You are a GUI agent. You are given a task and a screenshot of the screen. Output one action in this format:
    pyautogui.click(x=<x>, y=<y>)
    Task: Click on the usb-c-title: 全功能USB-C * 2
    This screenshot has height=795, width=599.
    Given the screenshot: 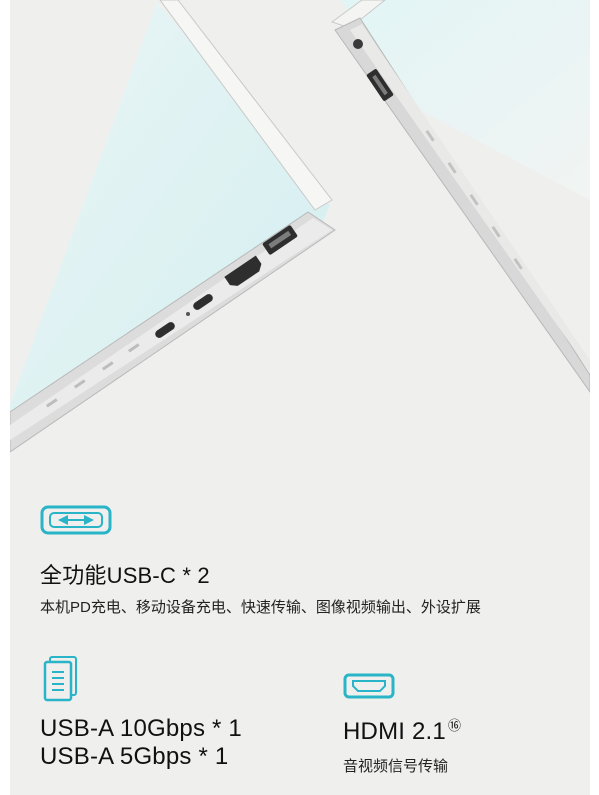 What is the action you would take?
    pyautogui.click(x=125, y=575)
    